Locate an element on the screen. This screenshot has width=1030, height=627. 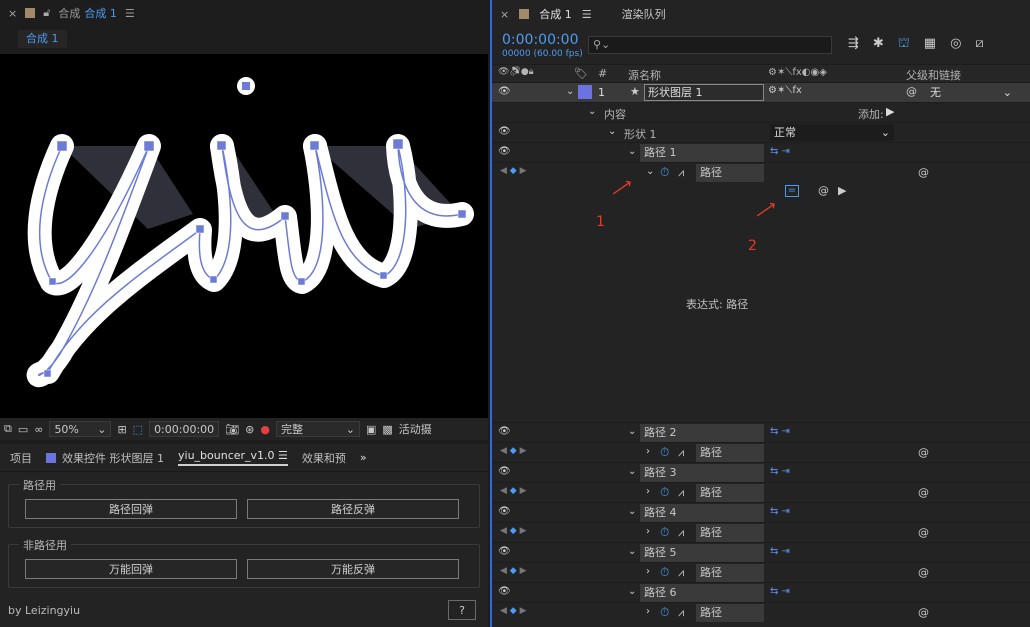
tab-project: 项目 is located at coordinates (21, 458).